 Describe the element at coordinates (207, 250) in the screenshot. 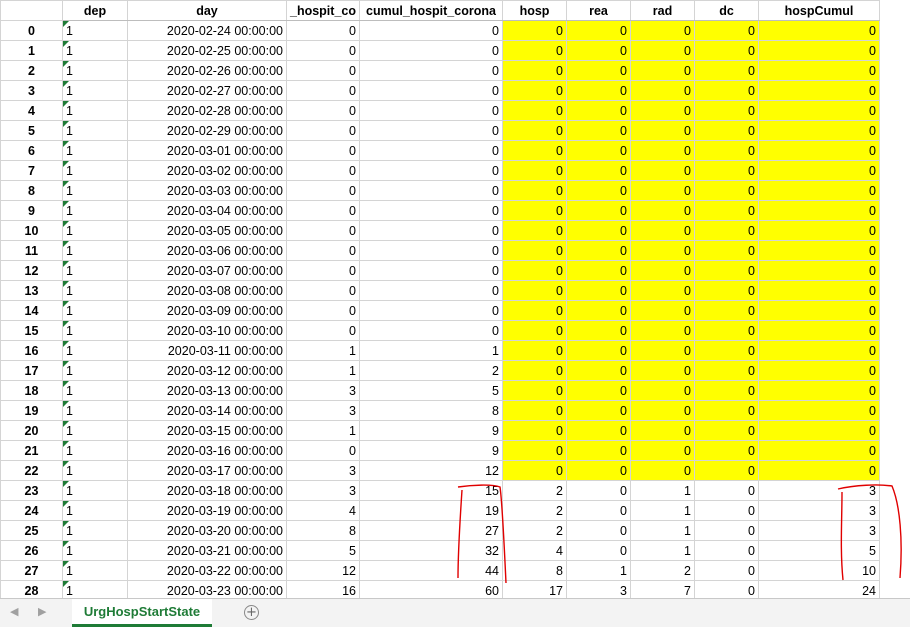

I see `cell-day: 2020-03-06 00:00:00` at that location.